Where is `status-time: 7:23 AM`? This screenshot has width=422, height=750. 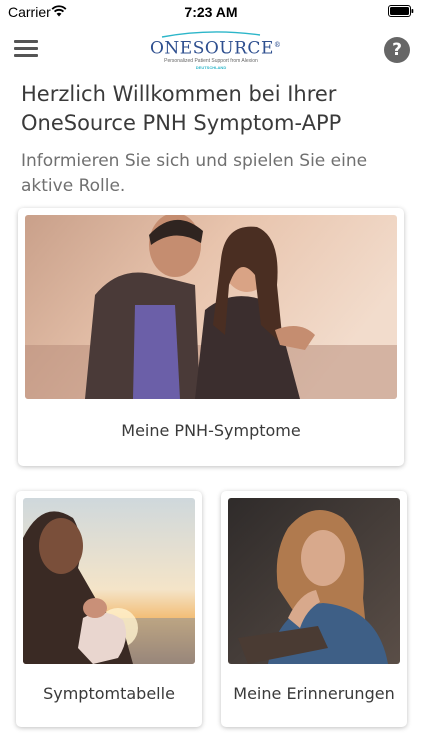 status-time: 7:23 AM is located at coordinates (211, 12).